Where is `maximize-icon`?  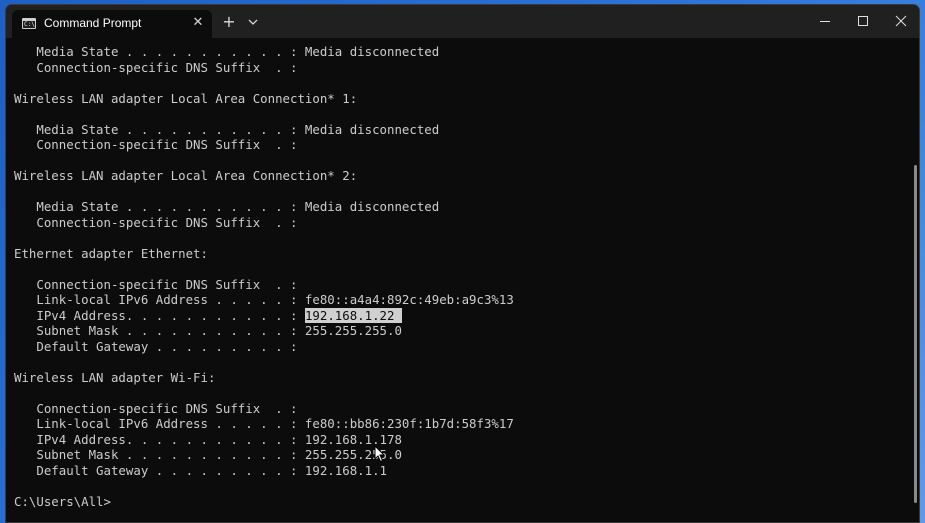 maximize-icon is located at coordinates (863, 21).